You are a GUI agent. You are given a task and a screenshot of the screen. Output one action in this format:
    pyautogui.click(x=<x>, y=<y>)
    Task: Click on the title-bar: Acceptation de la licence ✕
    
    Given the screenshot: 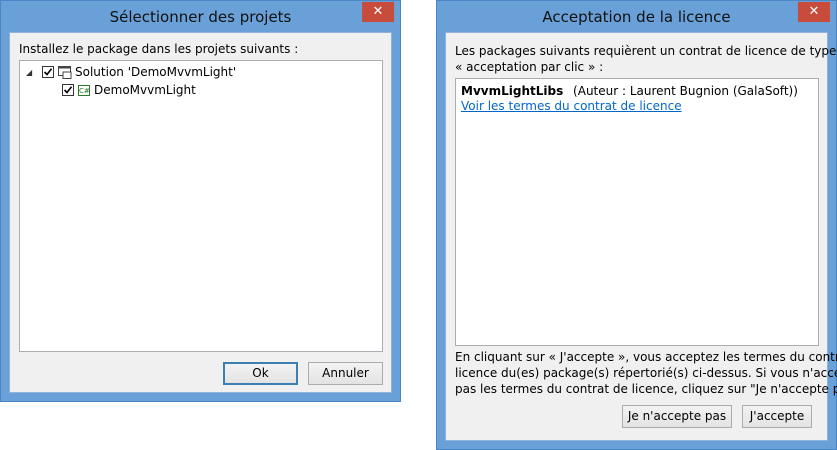 What is the action you would take?
    pyautogui.click(x=636, y=16)
    